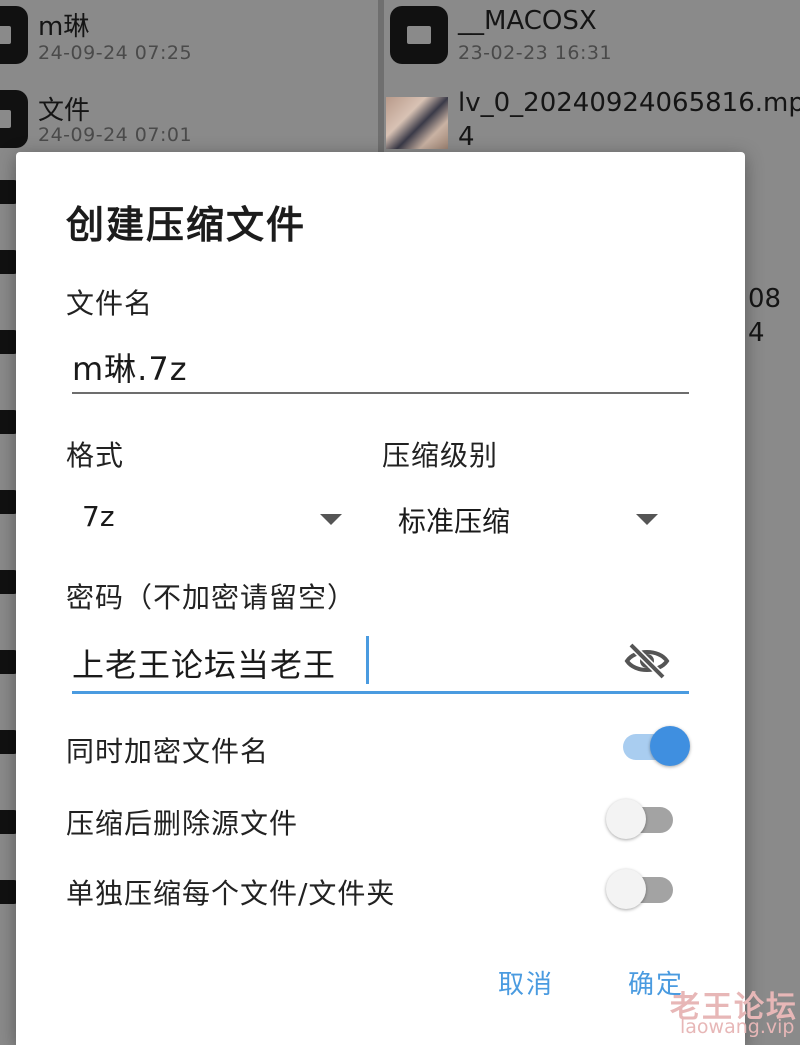  What do you see at coordinates (186, 225) in the screenshot?
I see `dialog-title: 创建压缩文件` at bounding box center [186, 225].